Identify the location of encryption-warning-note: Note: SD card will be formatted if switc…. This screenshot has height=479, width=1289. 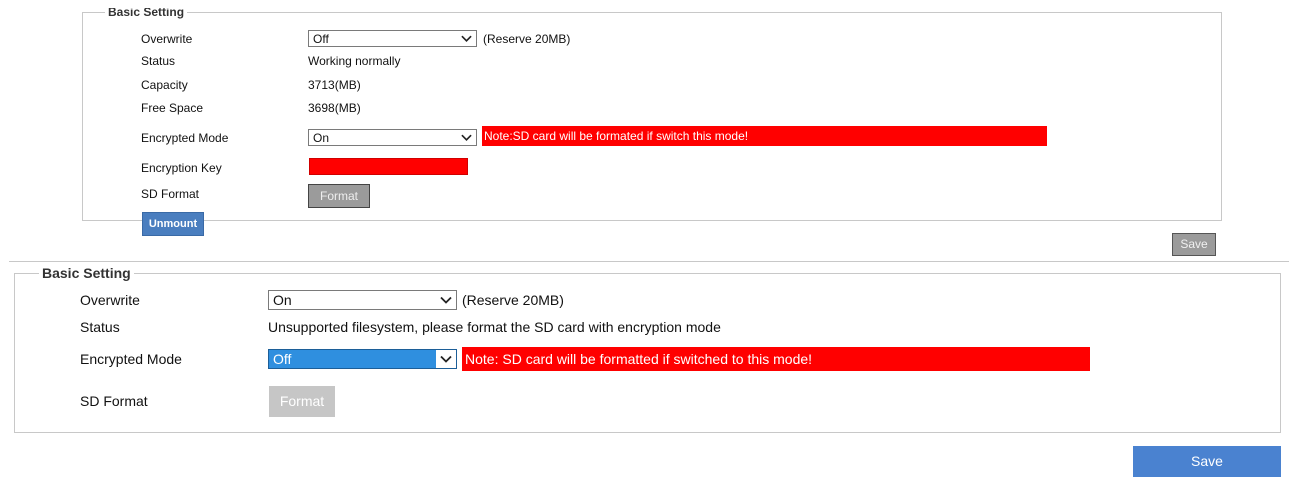
(776, 359).